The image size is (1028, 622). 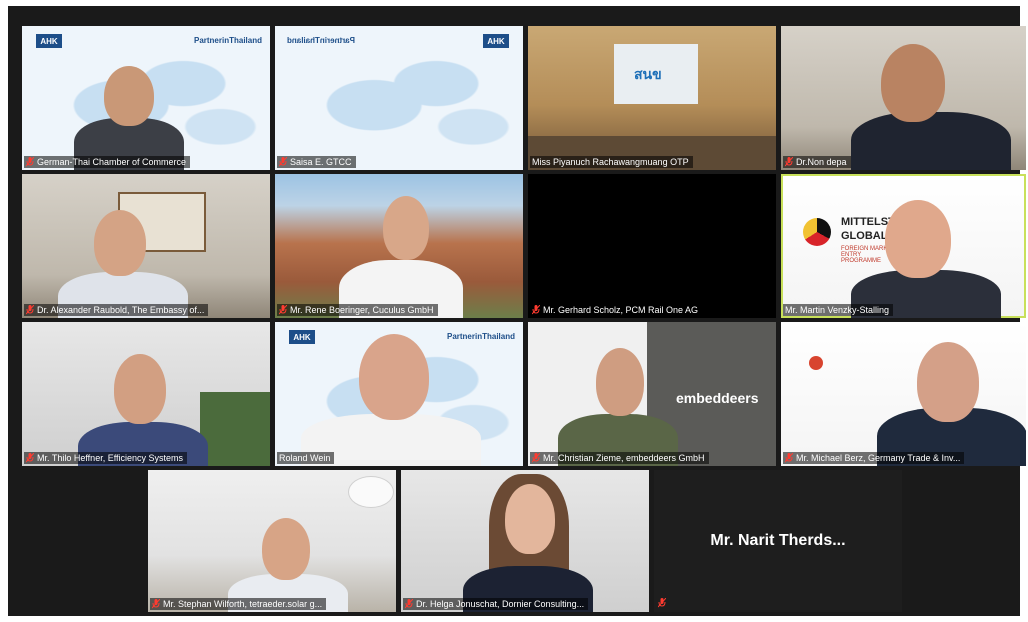 I want to click on video-tile: Mr. Rene Boeringer, Cuculus GmbH, so click(x=399, y=246).